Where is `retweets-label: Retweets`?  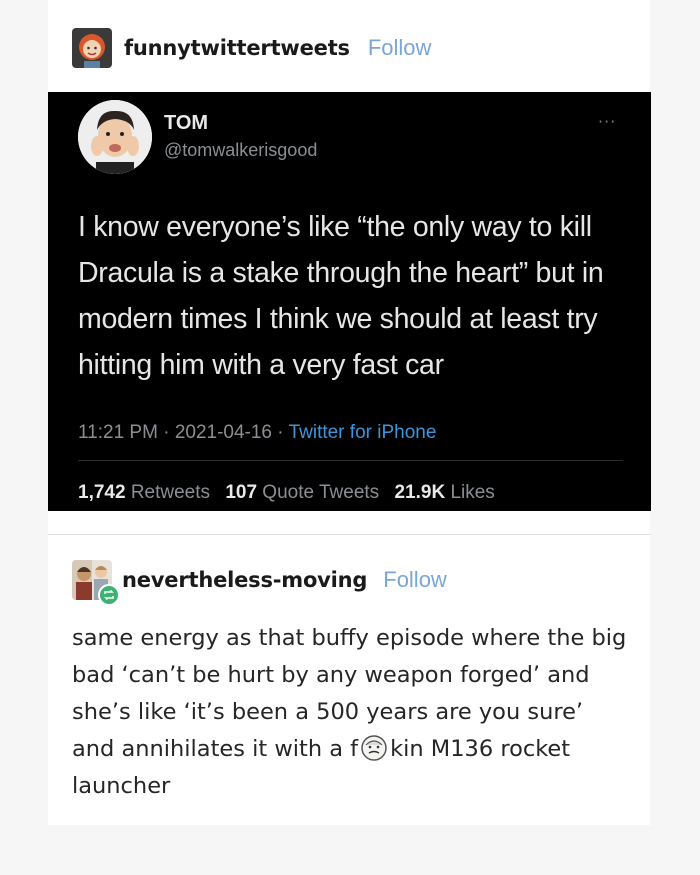 retweets-label: Retweets is located at coordinates (170, 492).